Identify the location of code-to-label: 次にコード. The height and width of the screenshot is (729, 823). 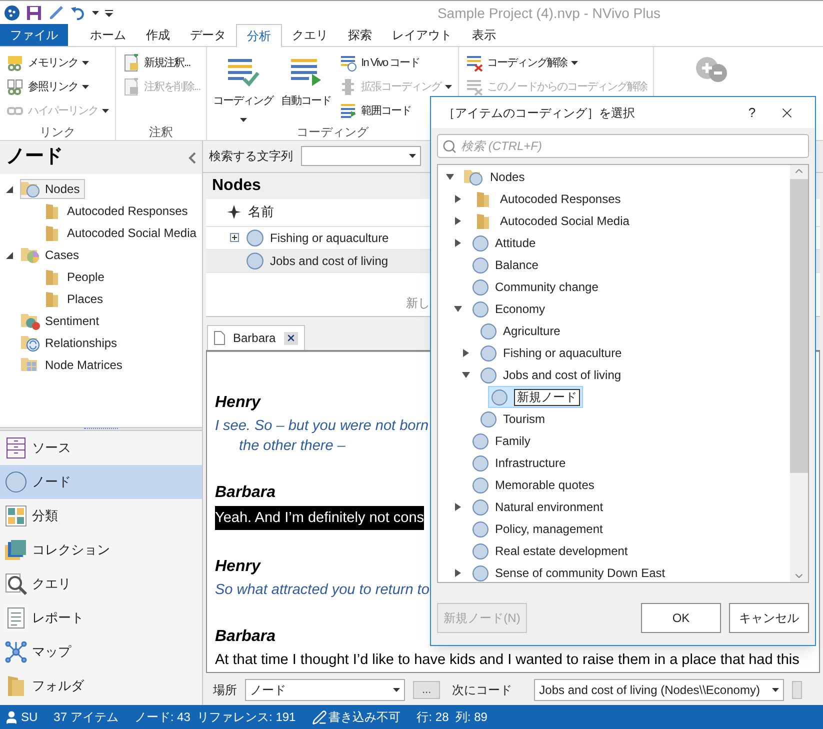
(482, 691).